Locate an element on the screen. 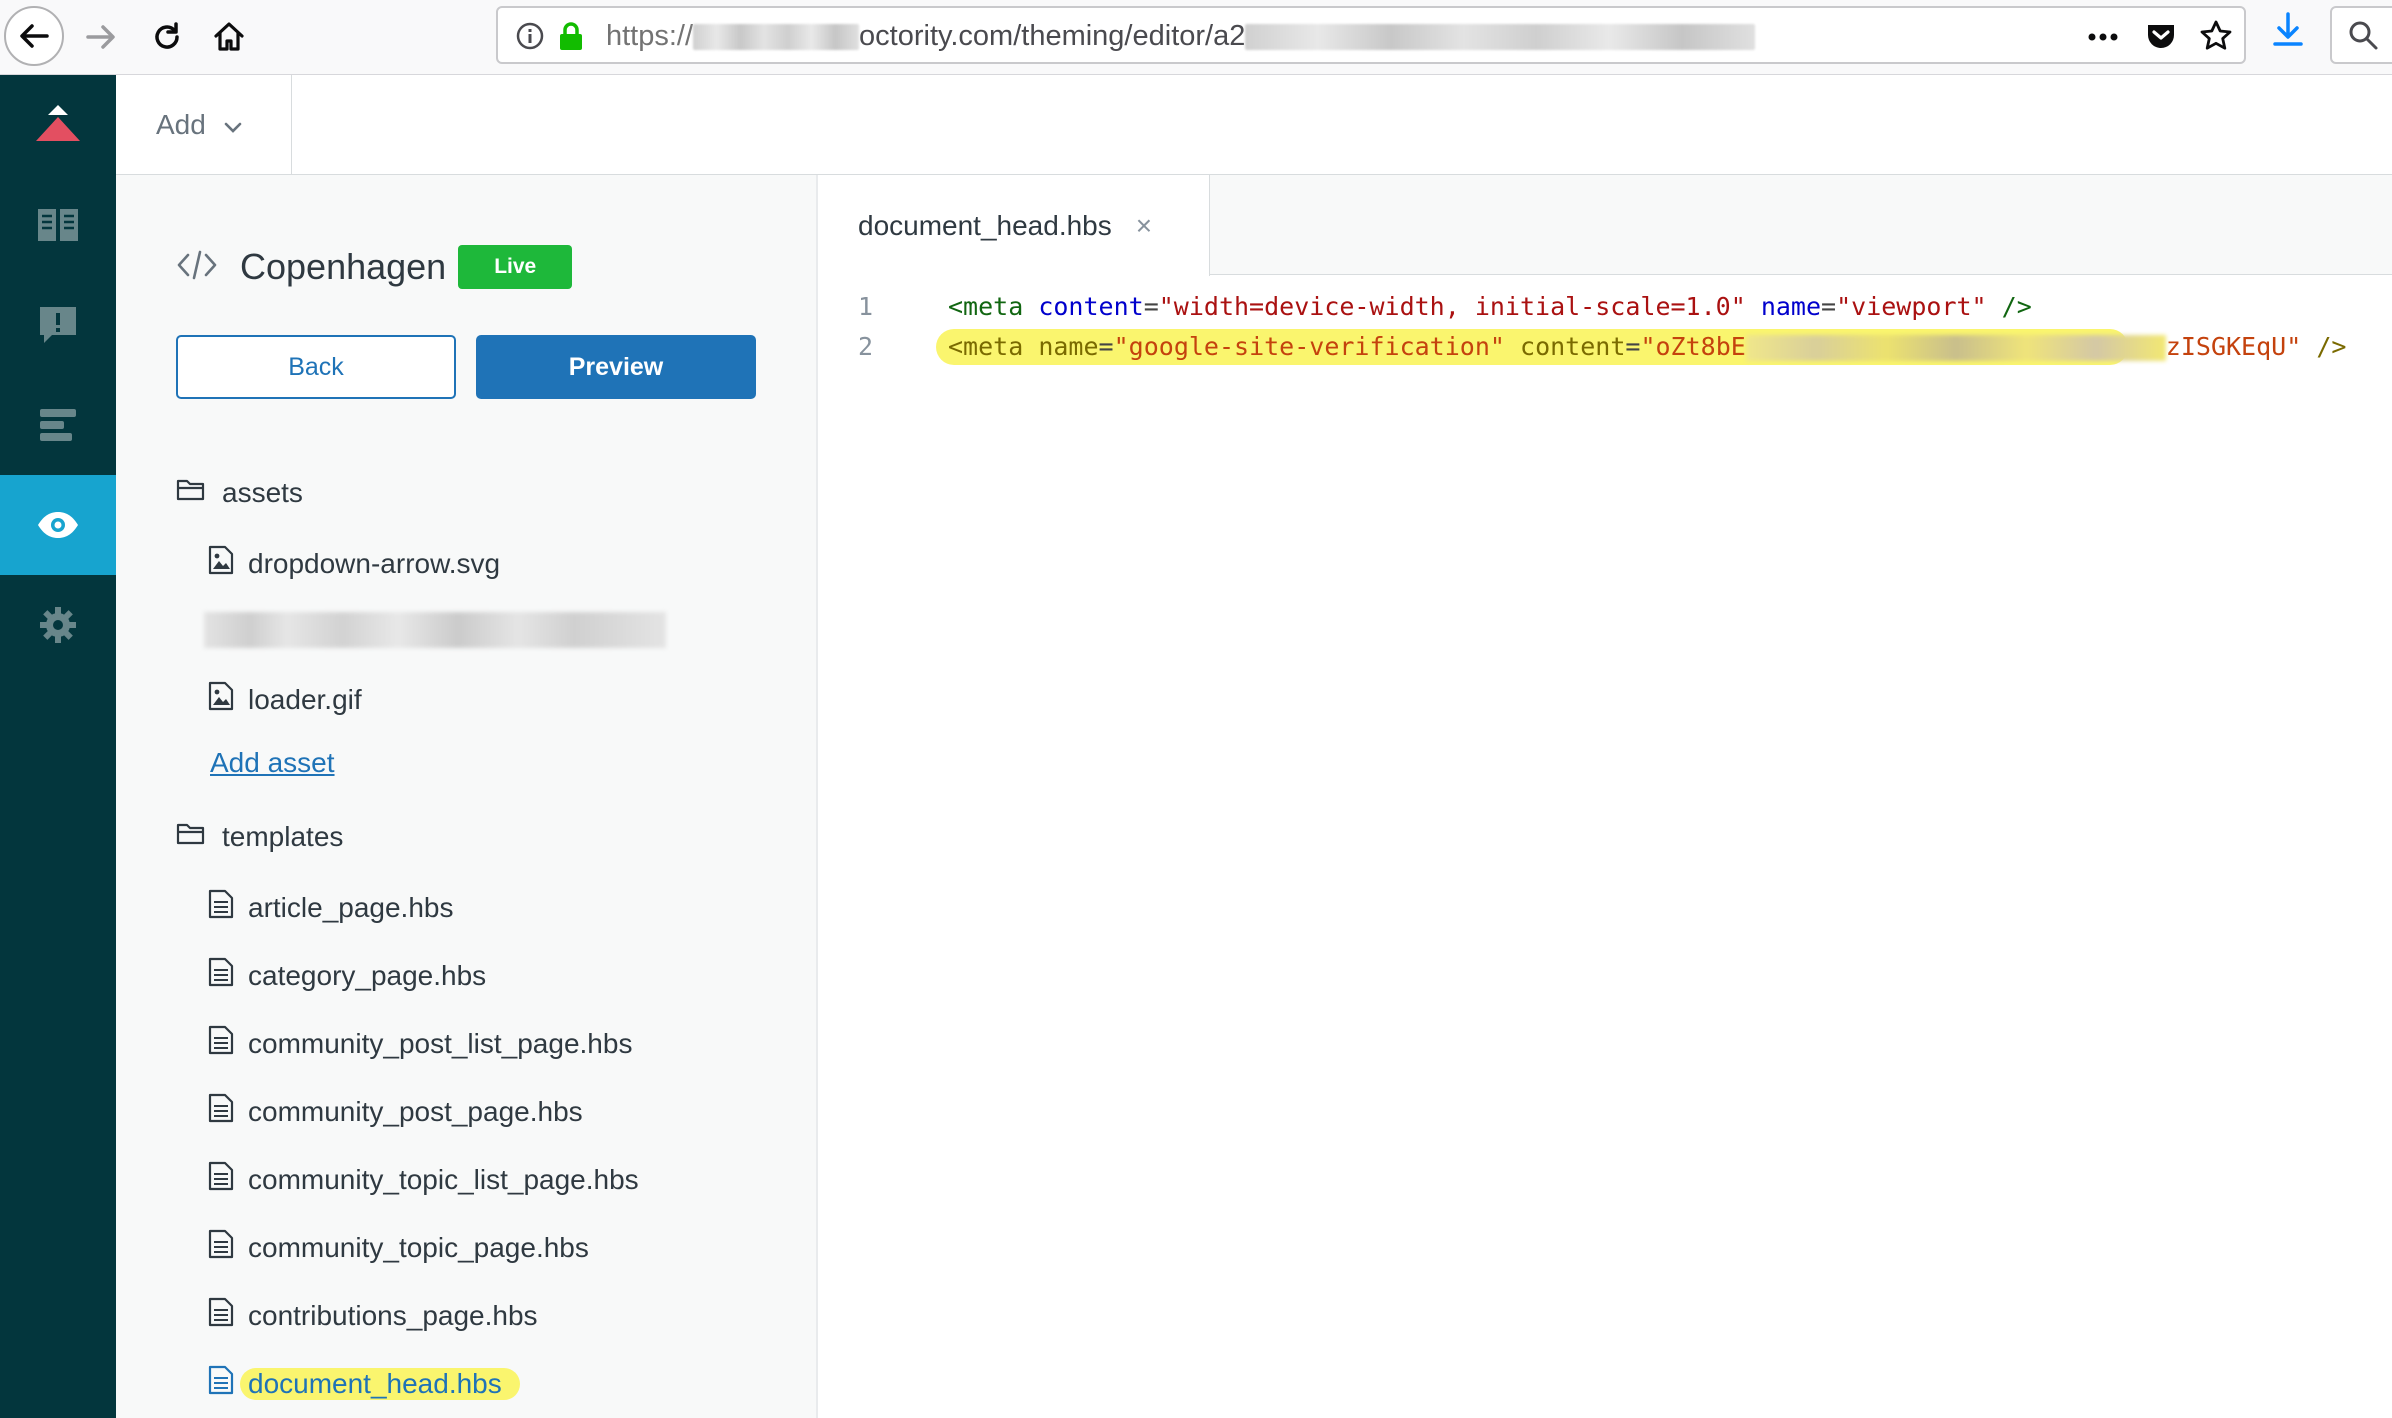 Image resolution: width=2392 pixels, height=1418 pixels. add-menu-button: Add is located at coordinates (204, 124).